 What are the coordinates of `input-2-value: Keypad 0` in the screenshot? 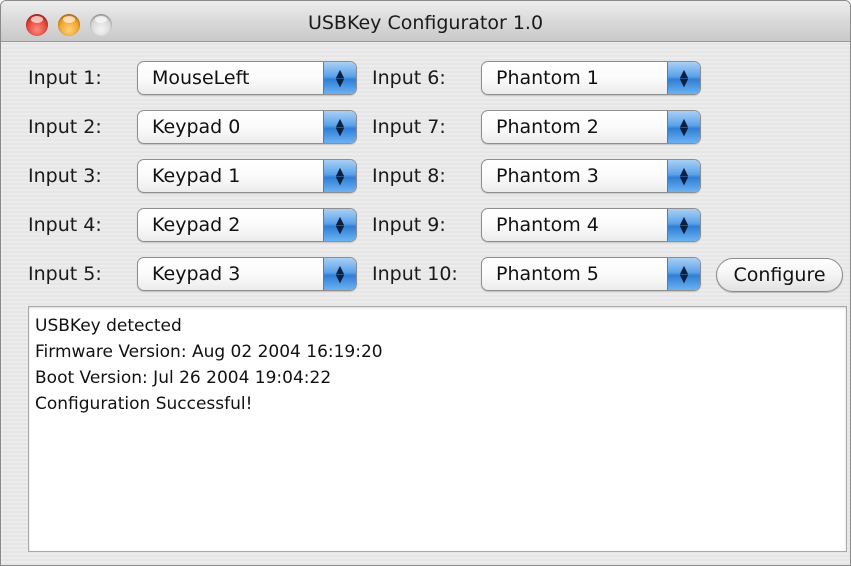 It's located at (196, 127).